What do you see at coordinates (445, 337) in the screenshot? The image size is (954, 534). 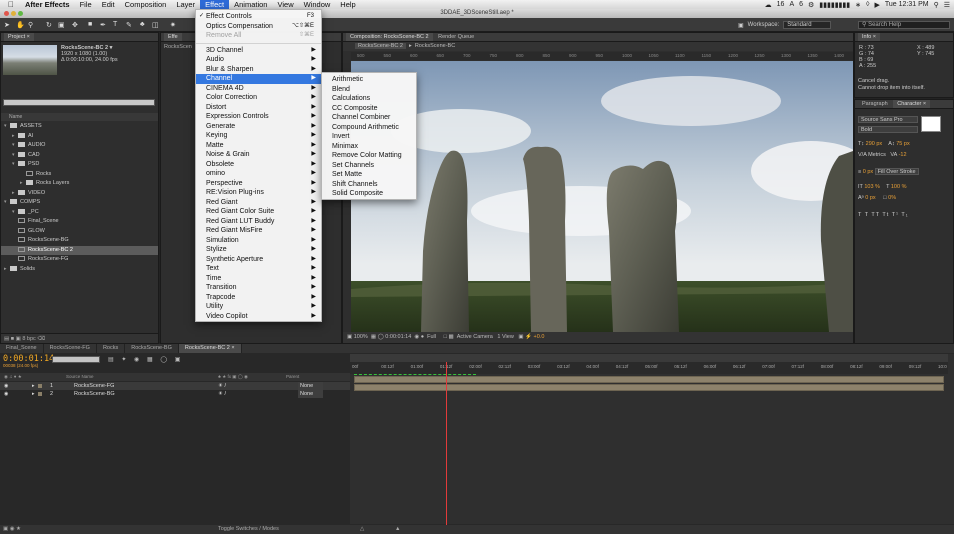 I see `roi-icon: □` at bounding box center [445, 337].